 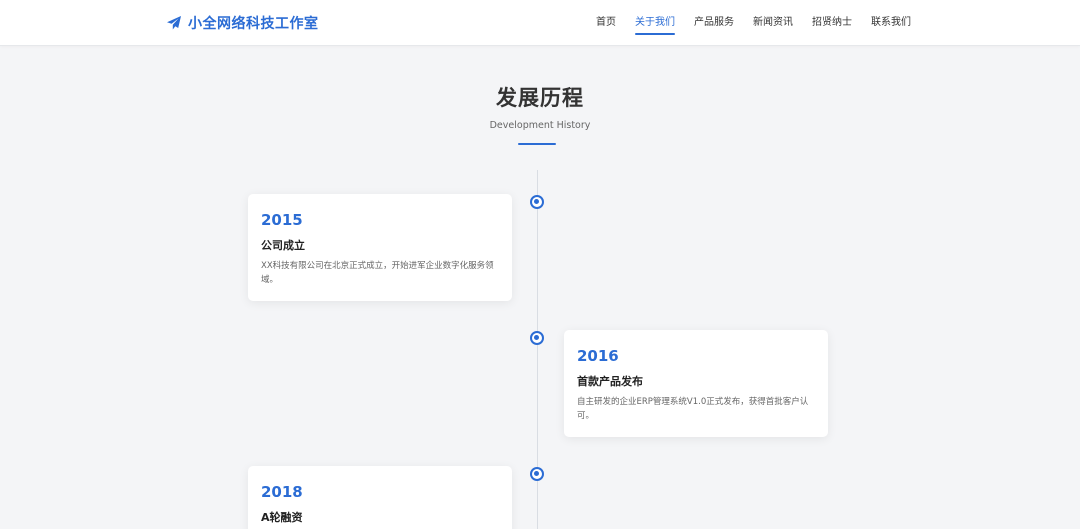 I want to click on top-header: 小全网络科技工作室 首页 关于我们 产品服务 新闻资讯 招贤纳士 联系我们, so click(x=540, y=23).